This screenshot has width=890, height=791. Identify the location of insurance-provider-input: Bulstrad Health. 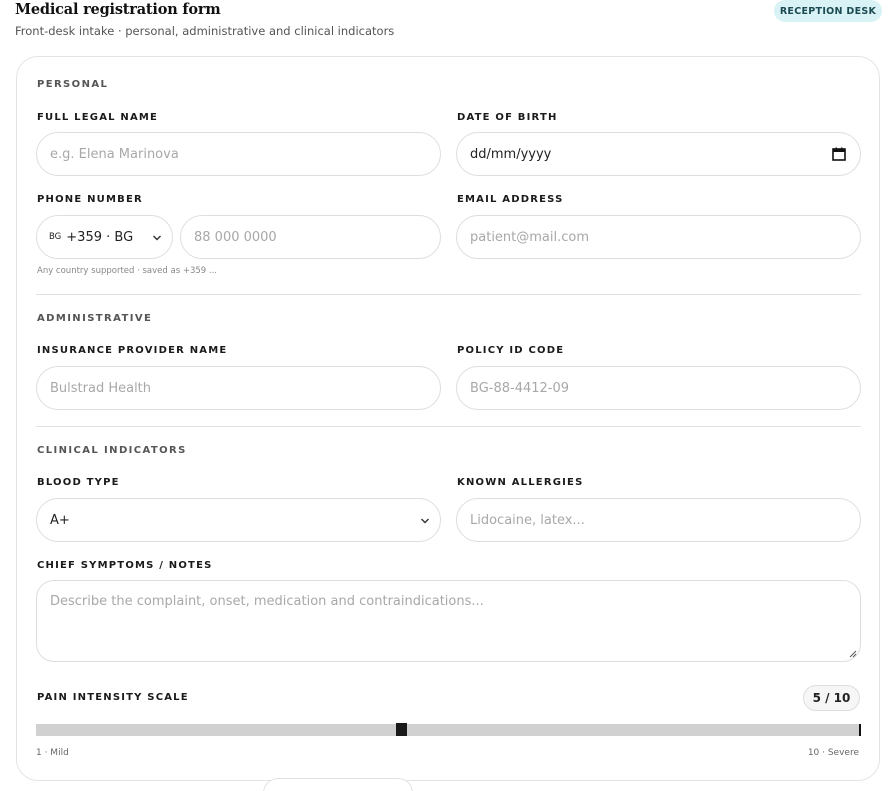
(238, 388).